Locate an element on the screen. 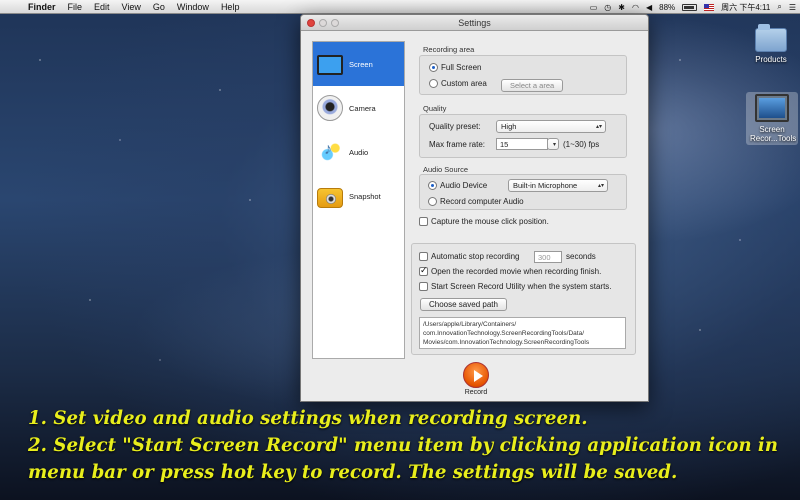  choose-saved-path-button: Choose saved path is located at coordinates (463, 304).